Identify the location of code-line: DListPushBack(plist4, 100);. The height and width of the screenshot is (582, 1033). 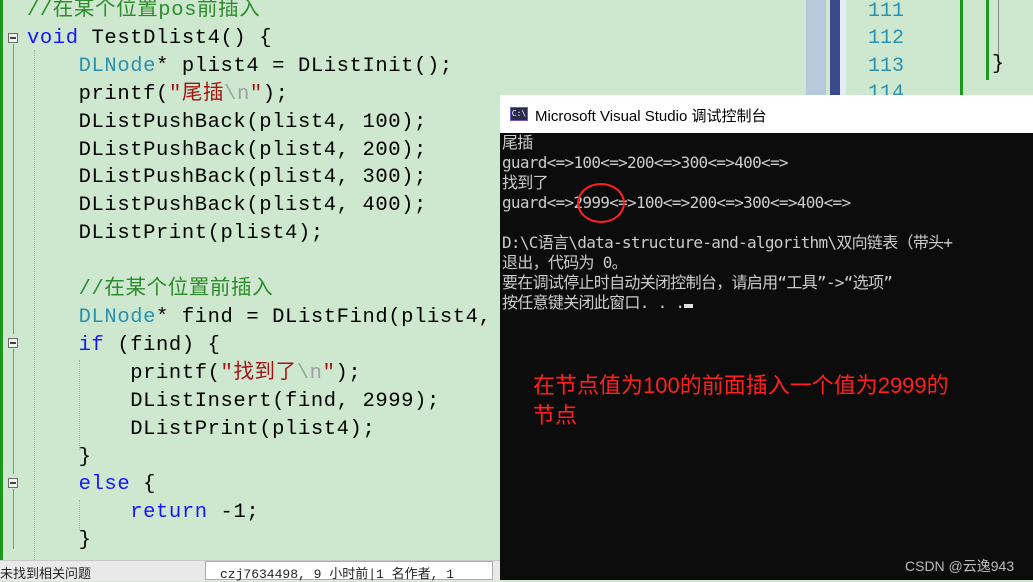
(252, 122).